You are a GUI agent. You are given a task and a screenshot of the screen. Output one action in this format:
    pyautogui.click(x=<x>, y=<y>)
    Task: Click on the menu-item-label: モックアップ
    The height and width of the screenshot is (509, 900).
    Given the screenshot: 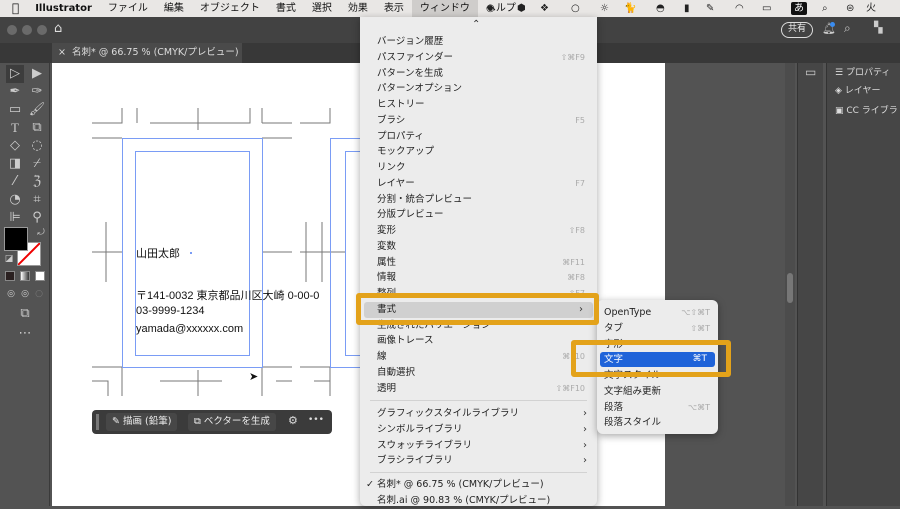 What is the action you would take?
    pyautogui.click(x=406, y=152)
    